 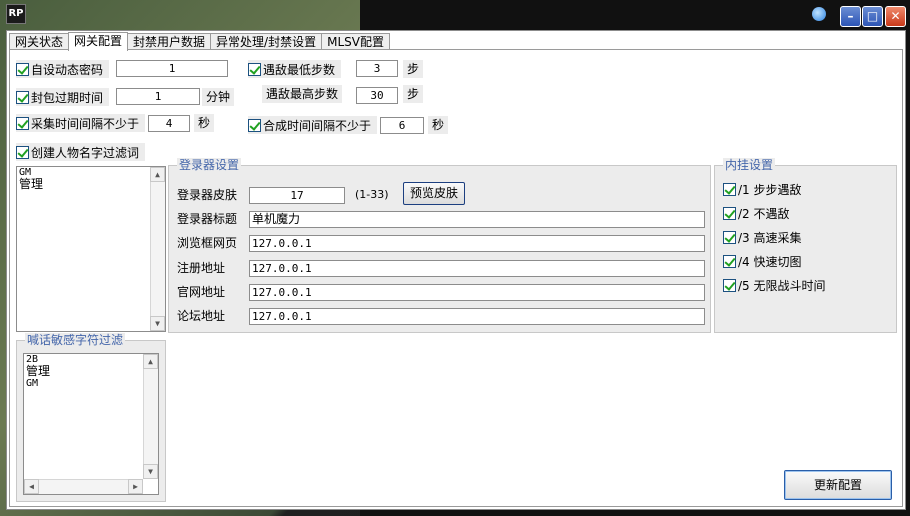 I want to click on plugin-label-5: /5 无限战斗时间, so click(x=782, y=285).